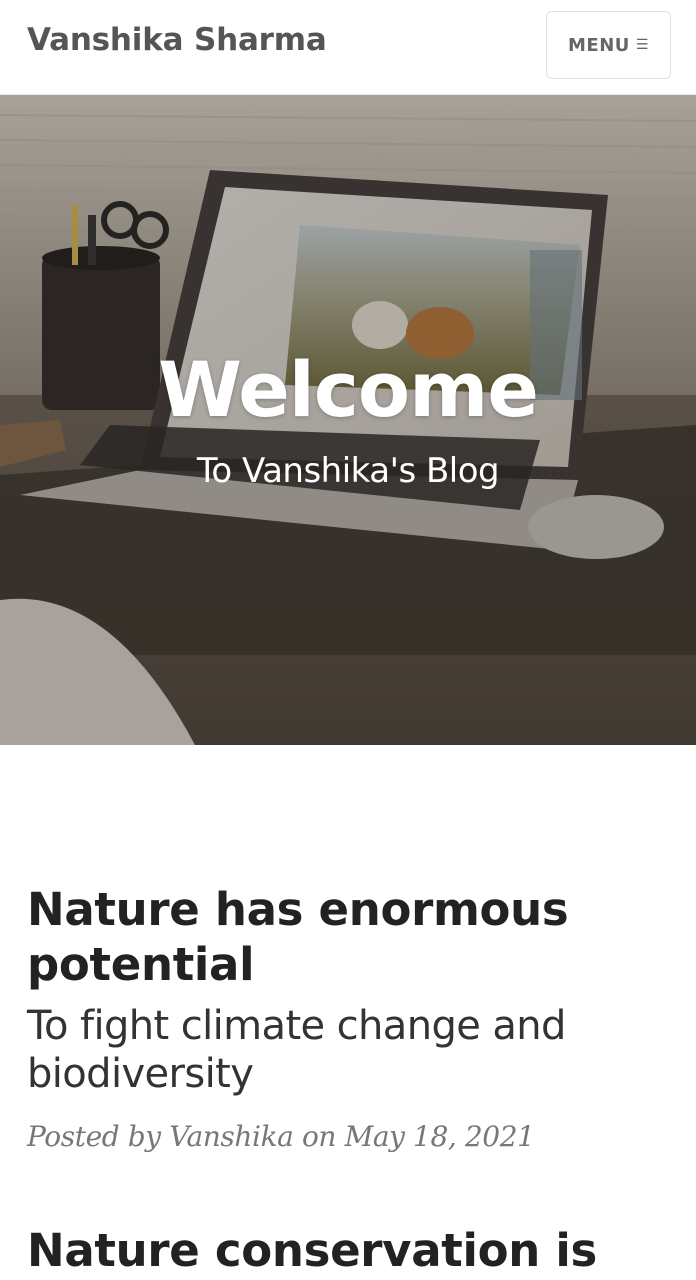 This screenshot has width=696, height=1280. I want to click on post-meta-prefix: Posted by, so click(94, 1136).